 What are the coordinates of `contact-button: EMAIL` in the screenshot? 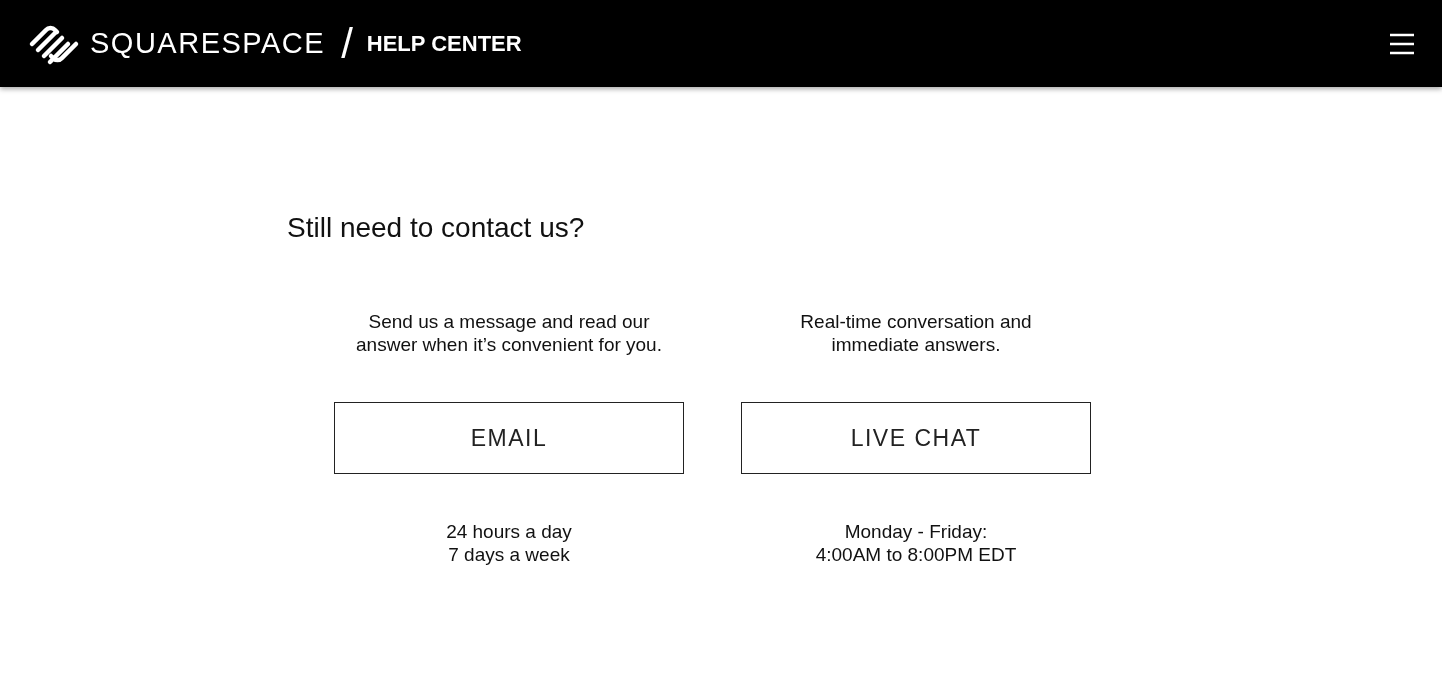 It's located at (509, 438).